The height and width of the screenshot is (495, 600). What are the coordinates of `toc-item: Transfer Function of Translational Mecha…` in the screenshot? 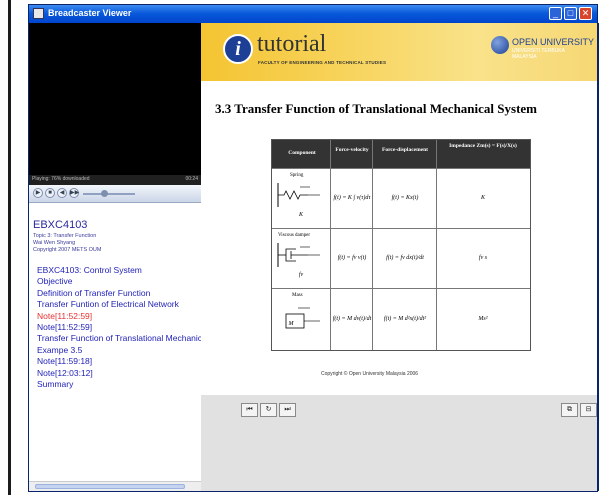 It's located at (122, 338).